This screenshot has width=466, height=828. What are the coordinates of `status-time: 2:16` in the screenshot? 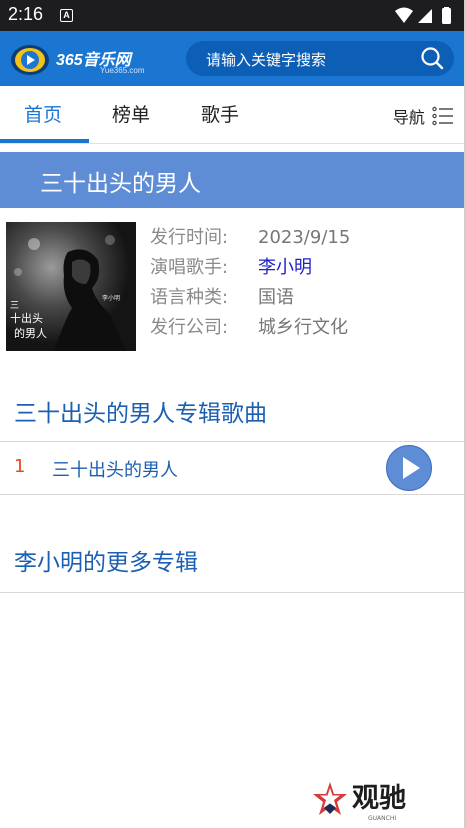 It's located at (26, 14).